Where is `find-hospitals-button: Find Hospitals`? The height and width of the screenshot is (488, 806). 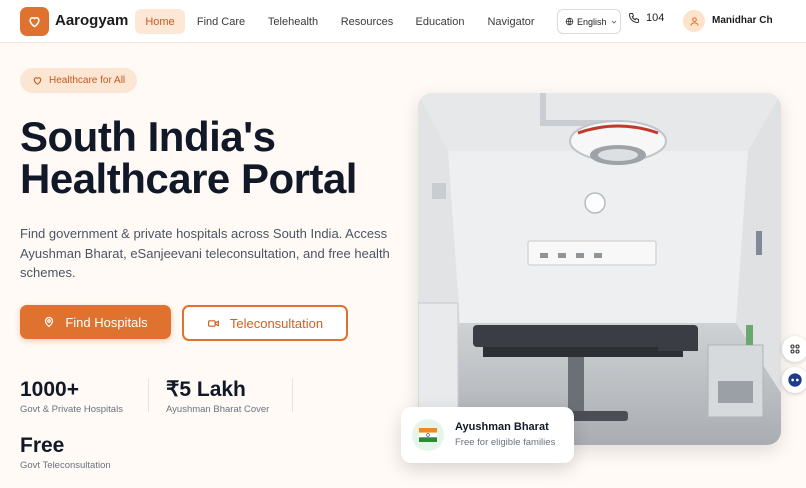
find-hospitals-button: Find Hospitals is located at coordinates (95, 322).